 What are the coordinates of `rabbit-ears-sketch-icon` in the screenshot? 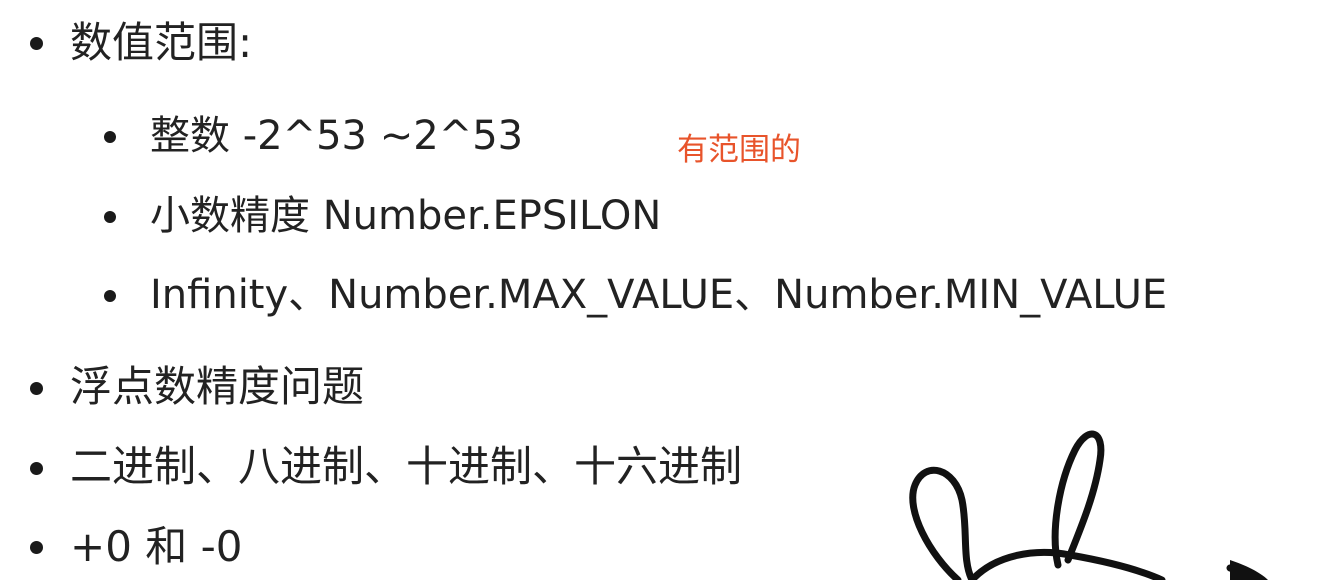 It's located at (1088, 505).